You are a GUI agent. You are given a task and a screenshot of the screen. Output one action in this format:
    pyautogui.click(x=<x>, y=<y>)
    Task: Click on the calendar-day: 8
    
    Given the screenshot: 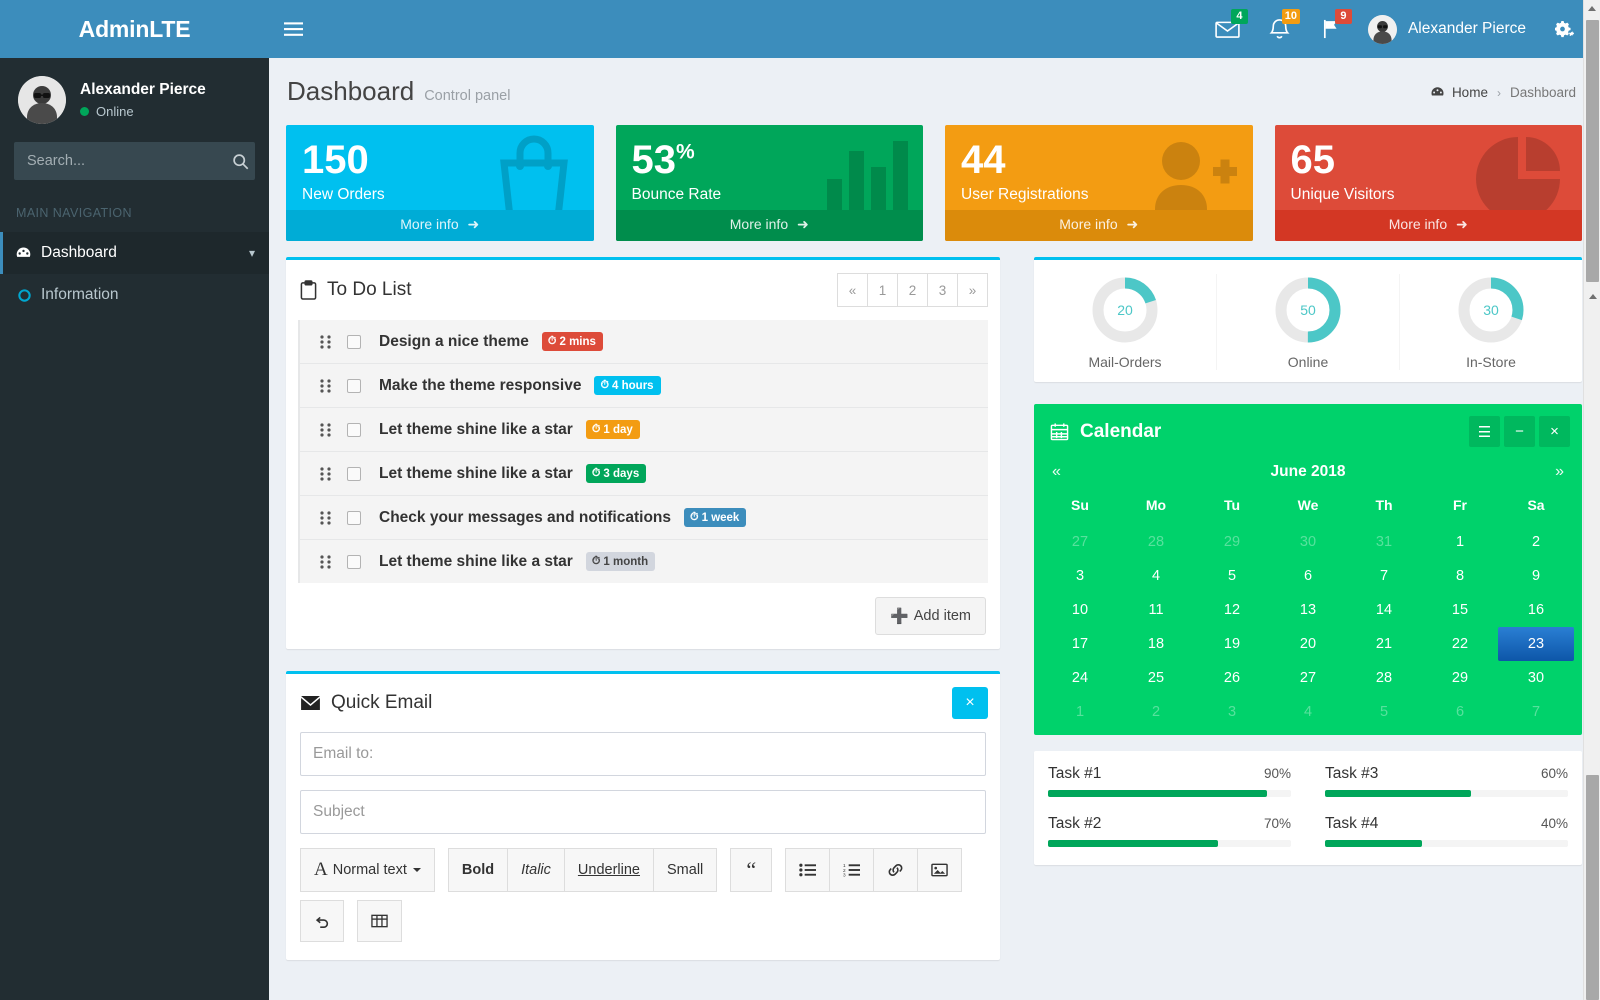 What is the action you would take?
    pyautogui.click(x=1460, y=576)
    